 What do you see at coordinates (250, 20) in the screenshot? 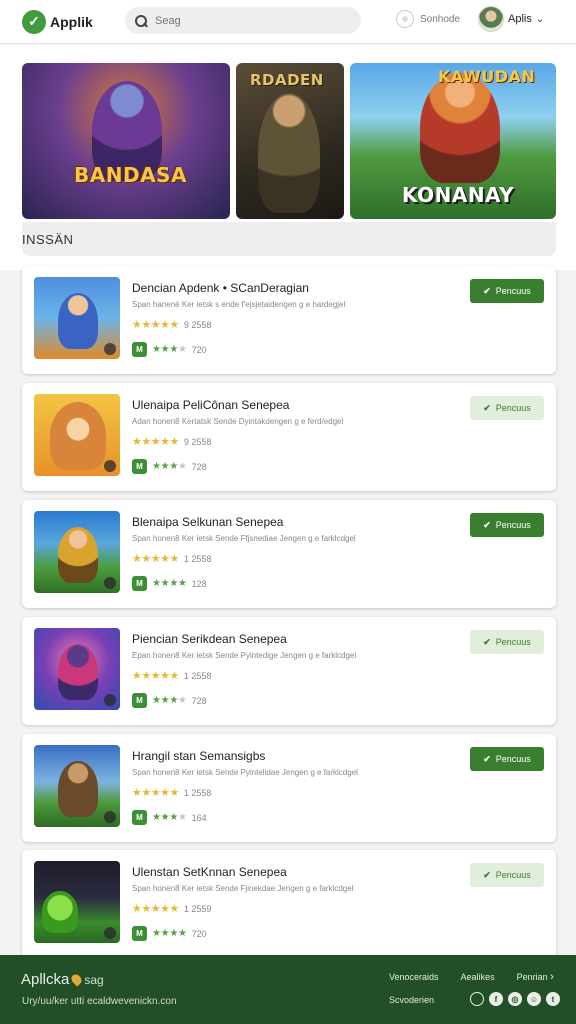
I see `search-input` at bounding box center [250, 20].